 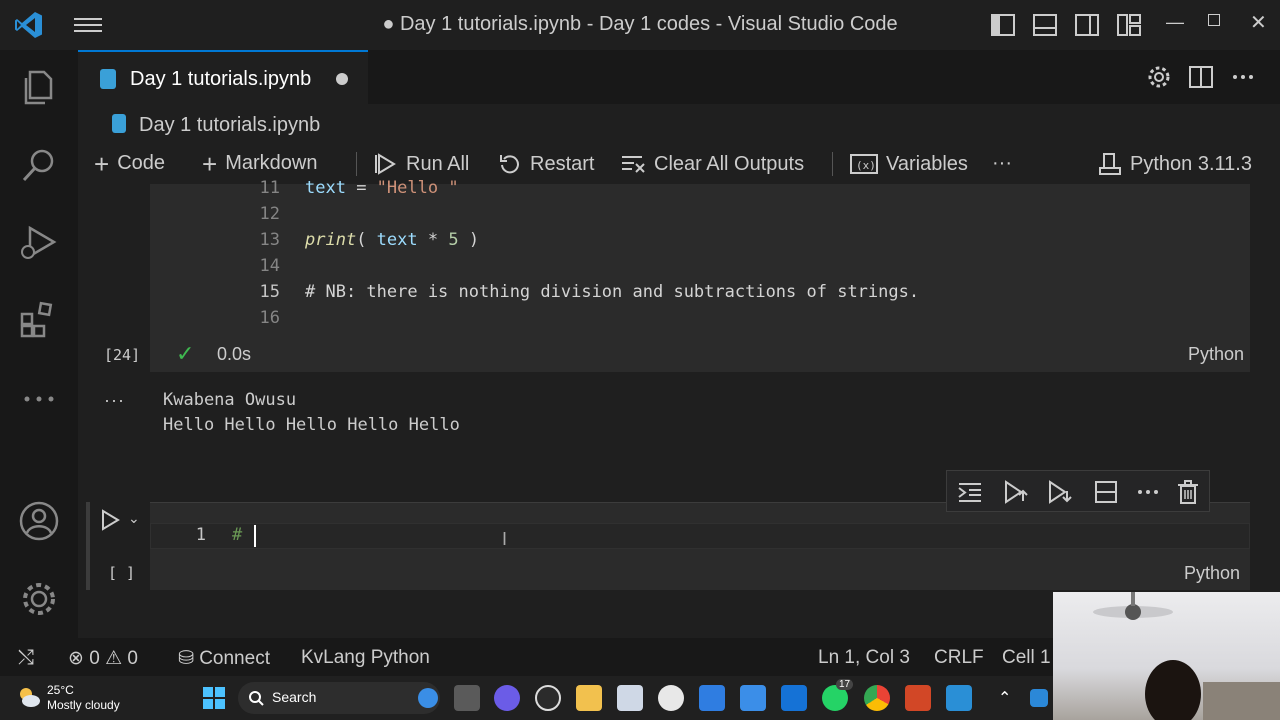 What do you see at coordinates (633, 164) in the screenshot?
I see `clear-all-icon` at bounding box center [633, 164].